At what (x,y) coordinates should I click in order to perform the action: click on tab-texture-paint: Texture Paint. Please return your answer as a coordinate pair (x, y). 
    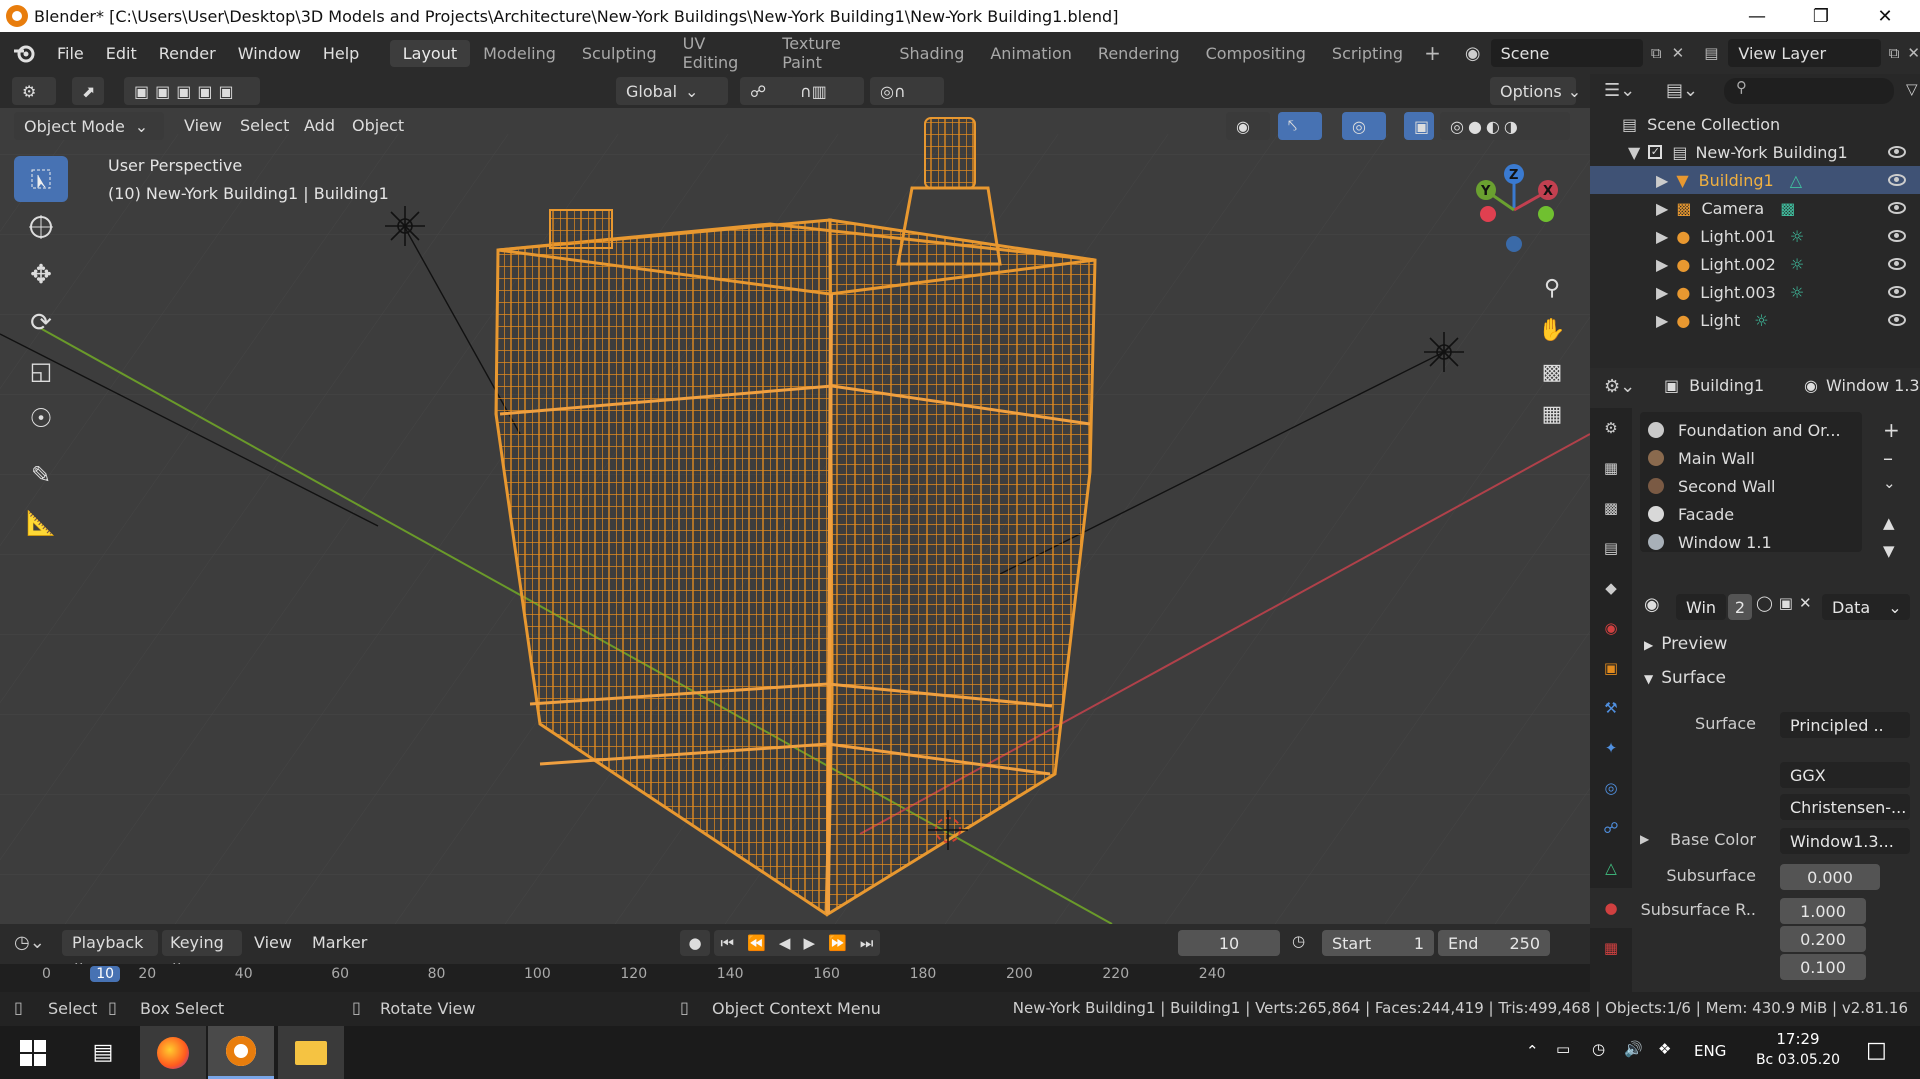
    Looking at the image, I should click on (827, 53).